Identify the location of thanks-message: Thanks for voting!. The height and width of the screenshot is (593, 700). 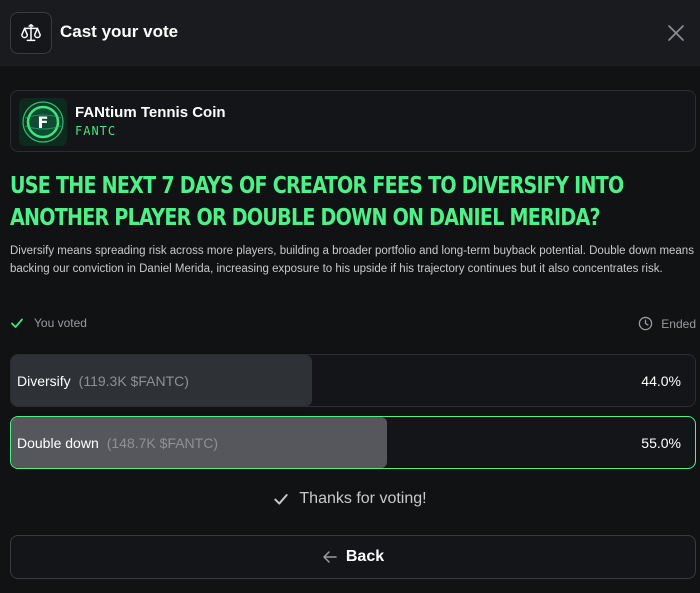
(350, 499).